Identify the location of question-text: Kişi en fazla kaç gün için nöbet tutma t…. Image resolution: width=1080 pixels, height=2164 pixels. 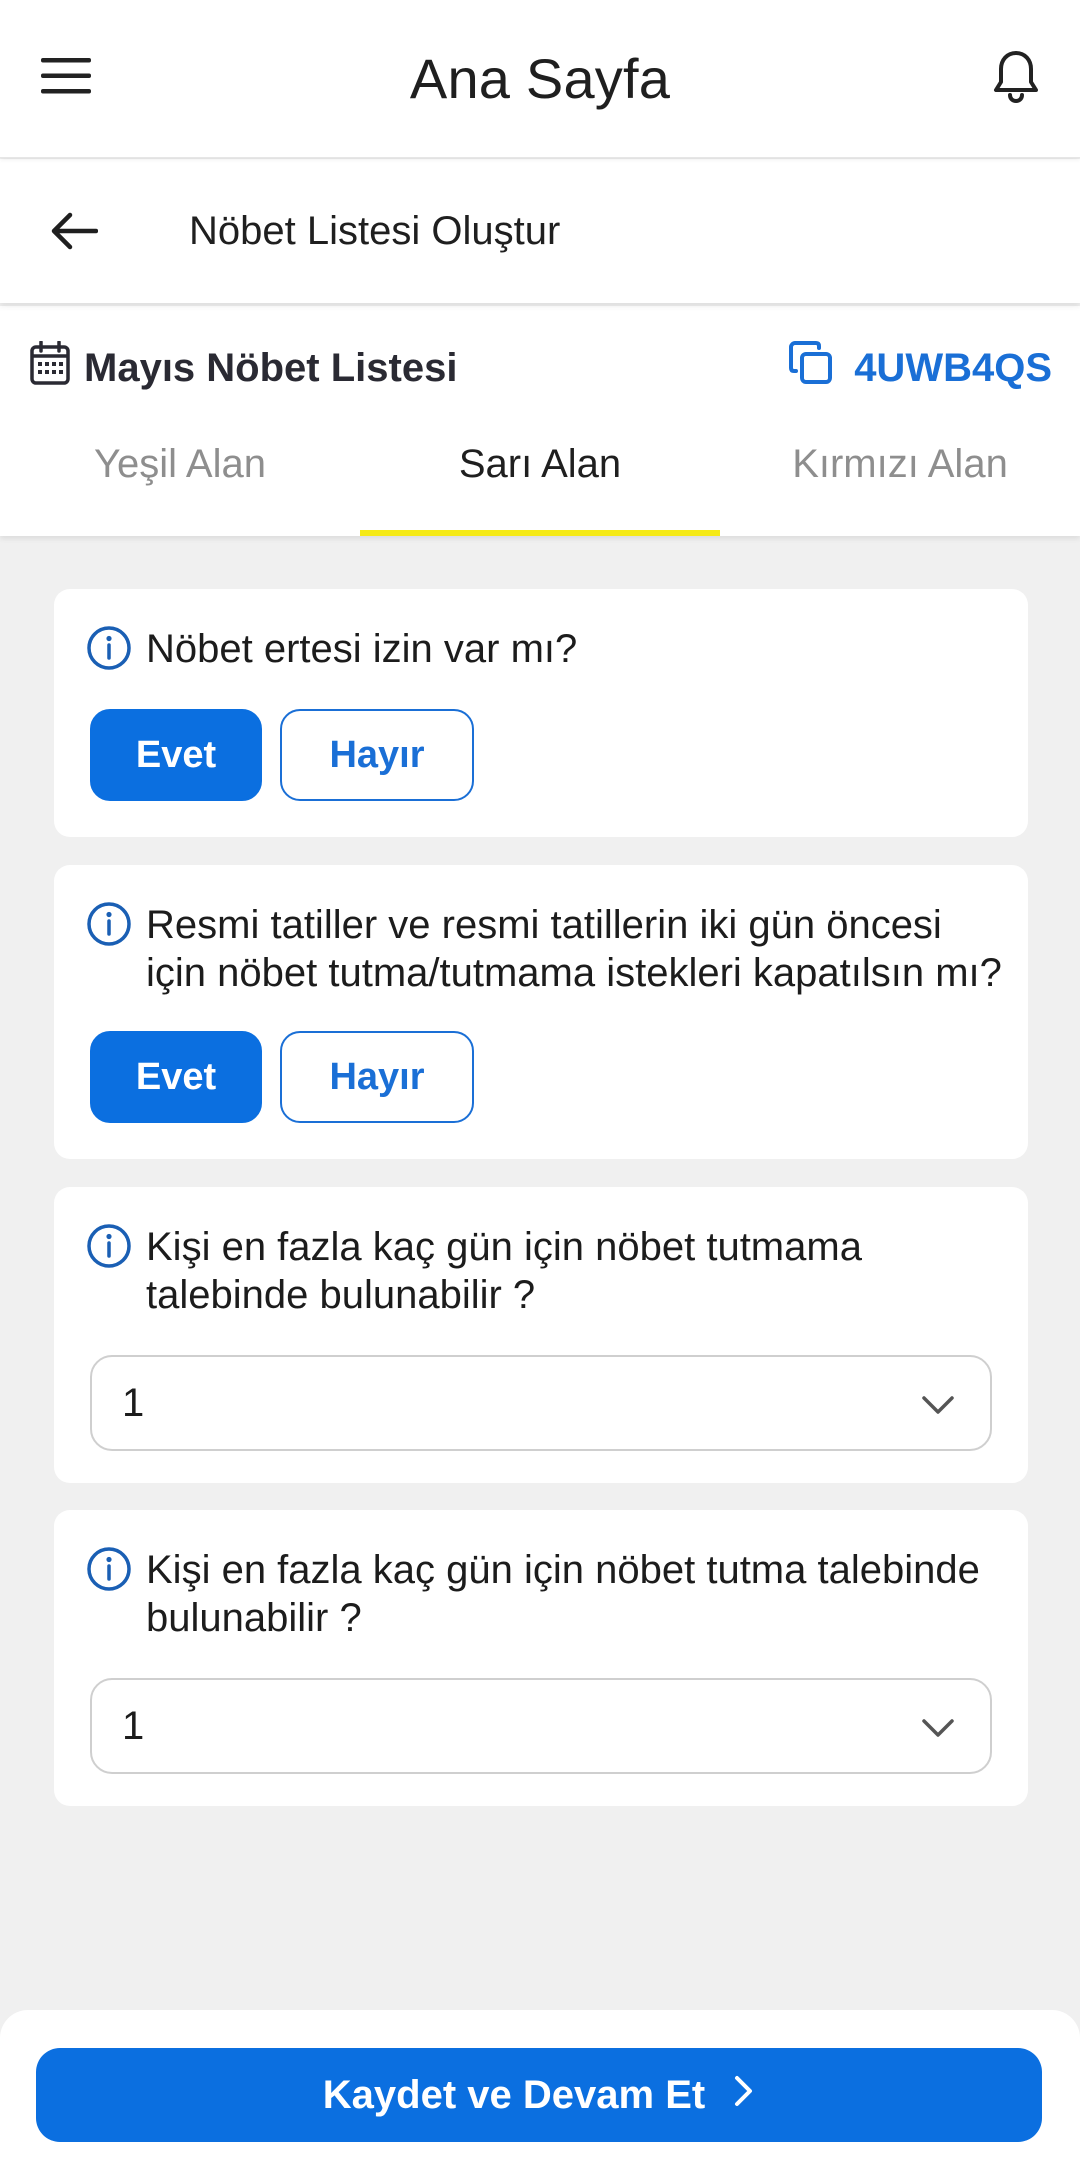
(563, 1594).